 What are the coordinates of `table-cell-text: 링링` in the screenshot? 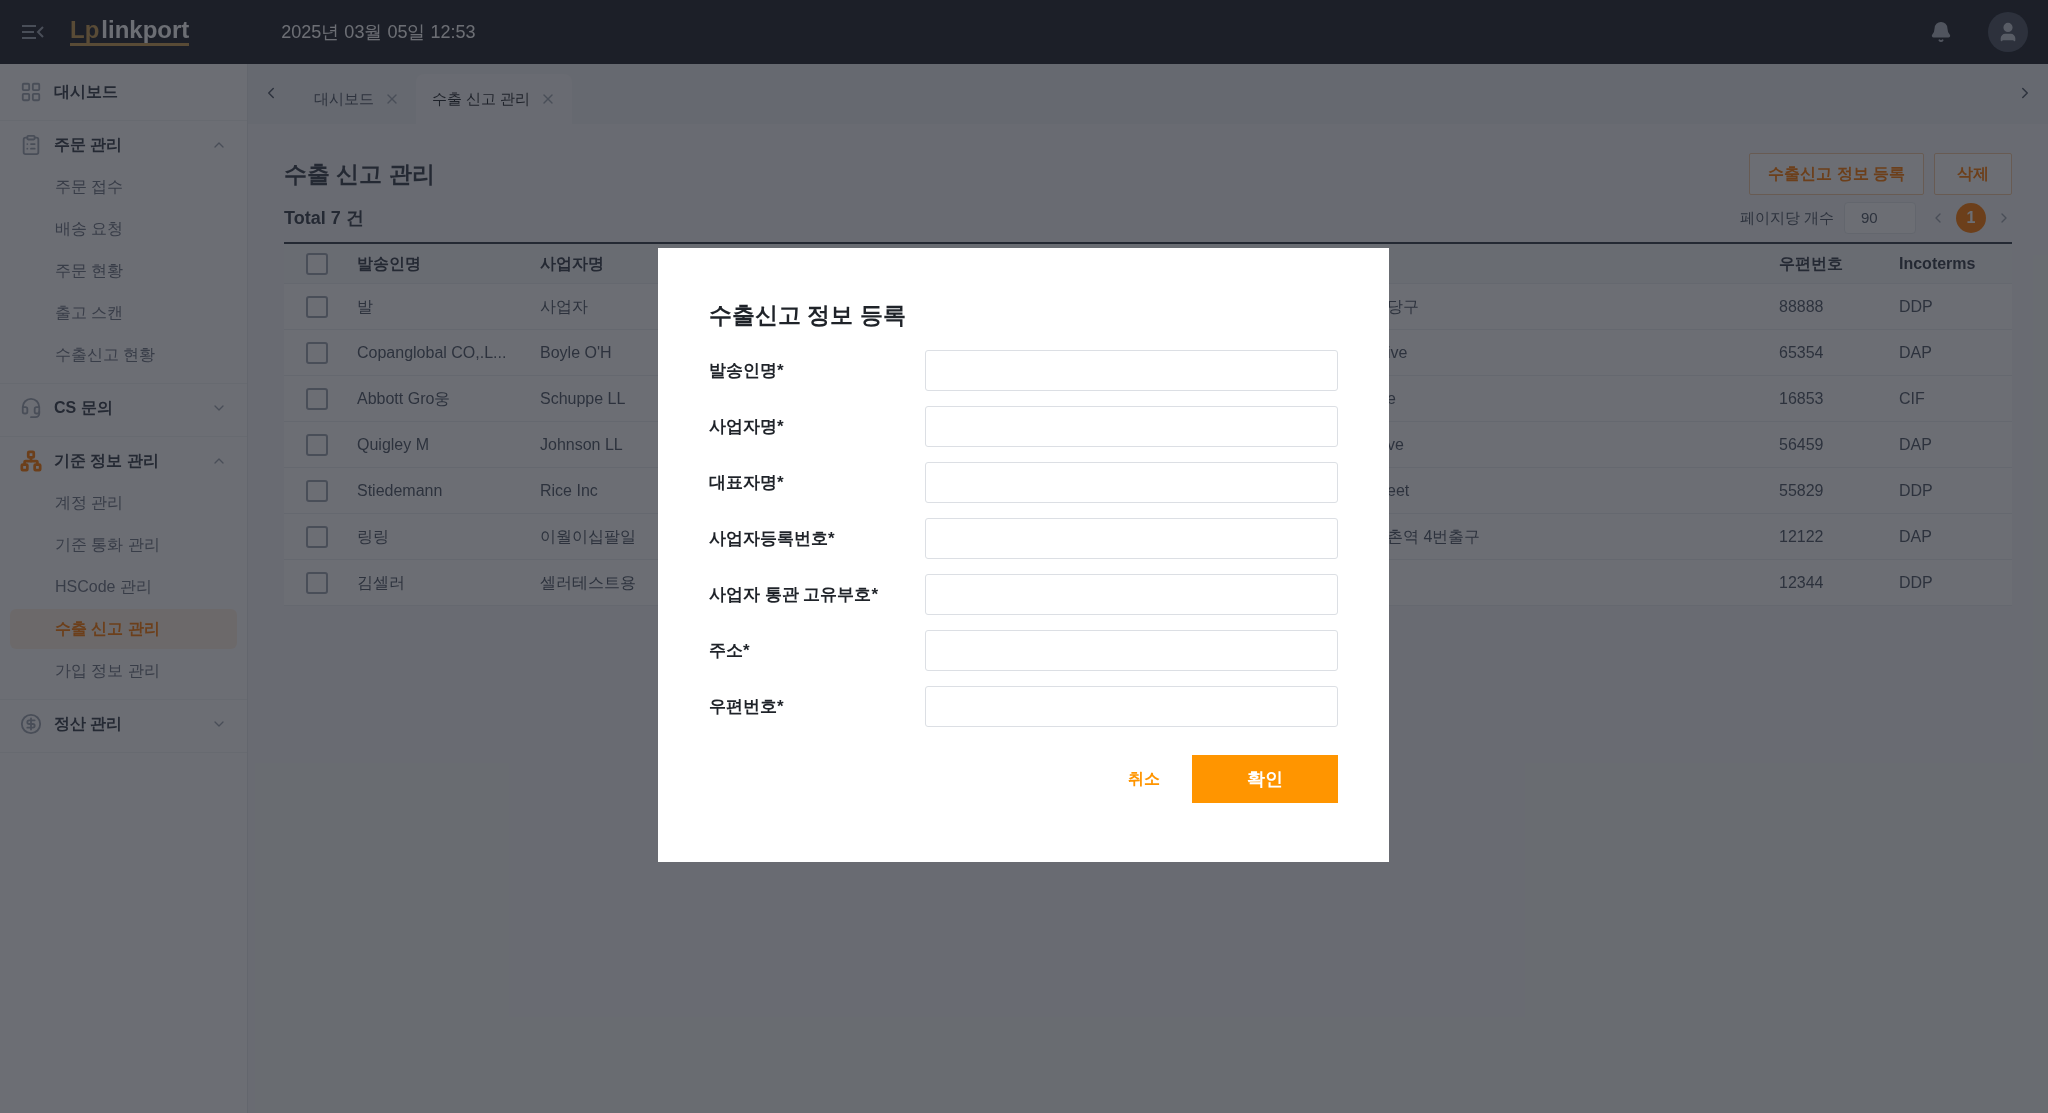 It's located at (373, 536).